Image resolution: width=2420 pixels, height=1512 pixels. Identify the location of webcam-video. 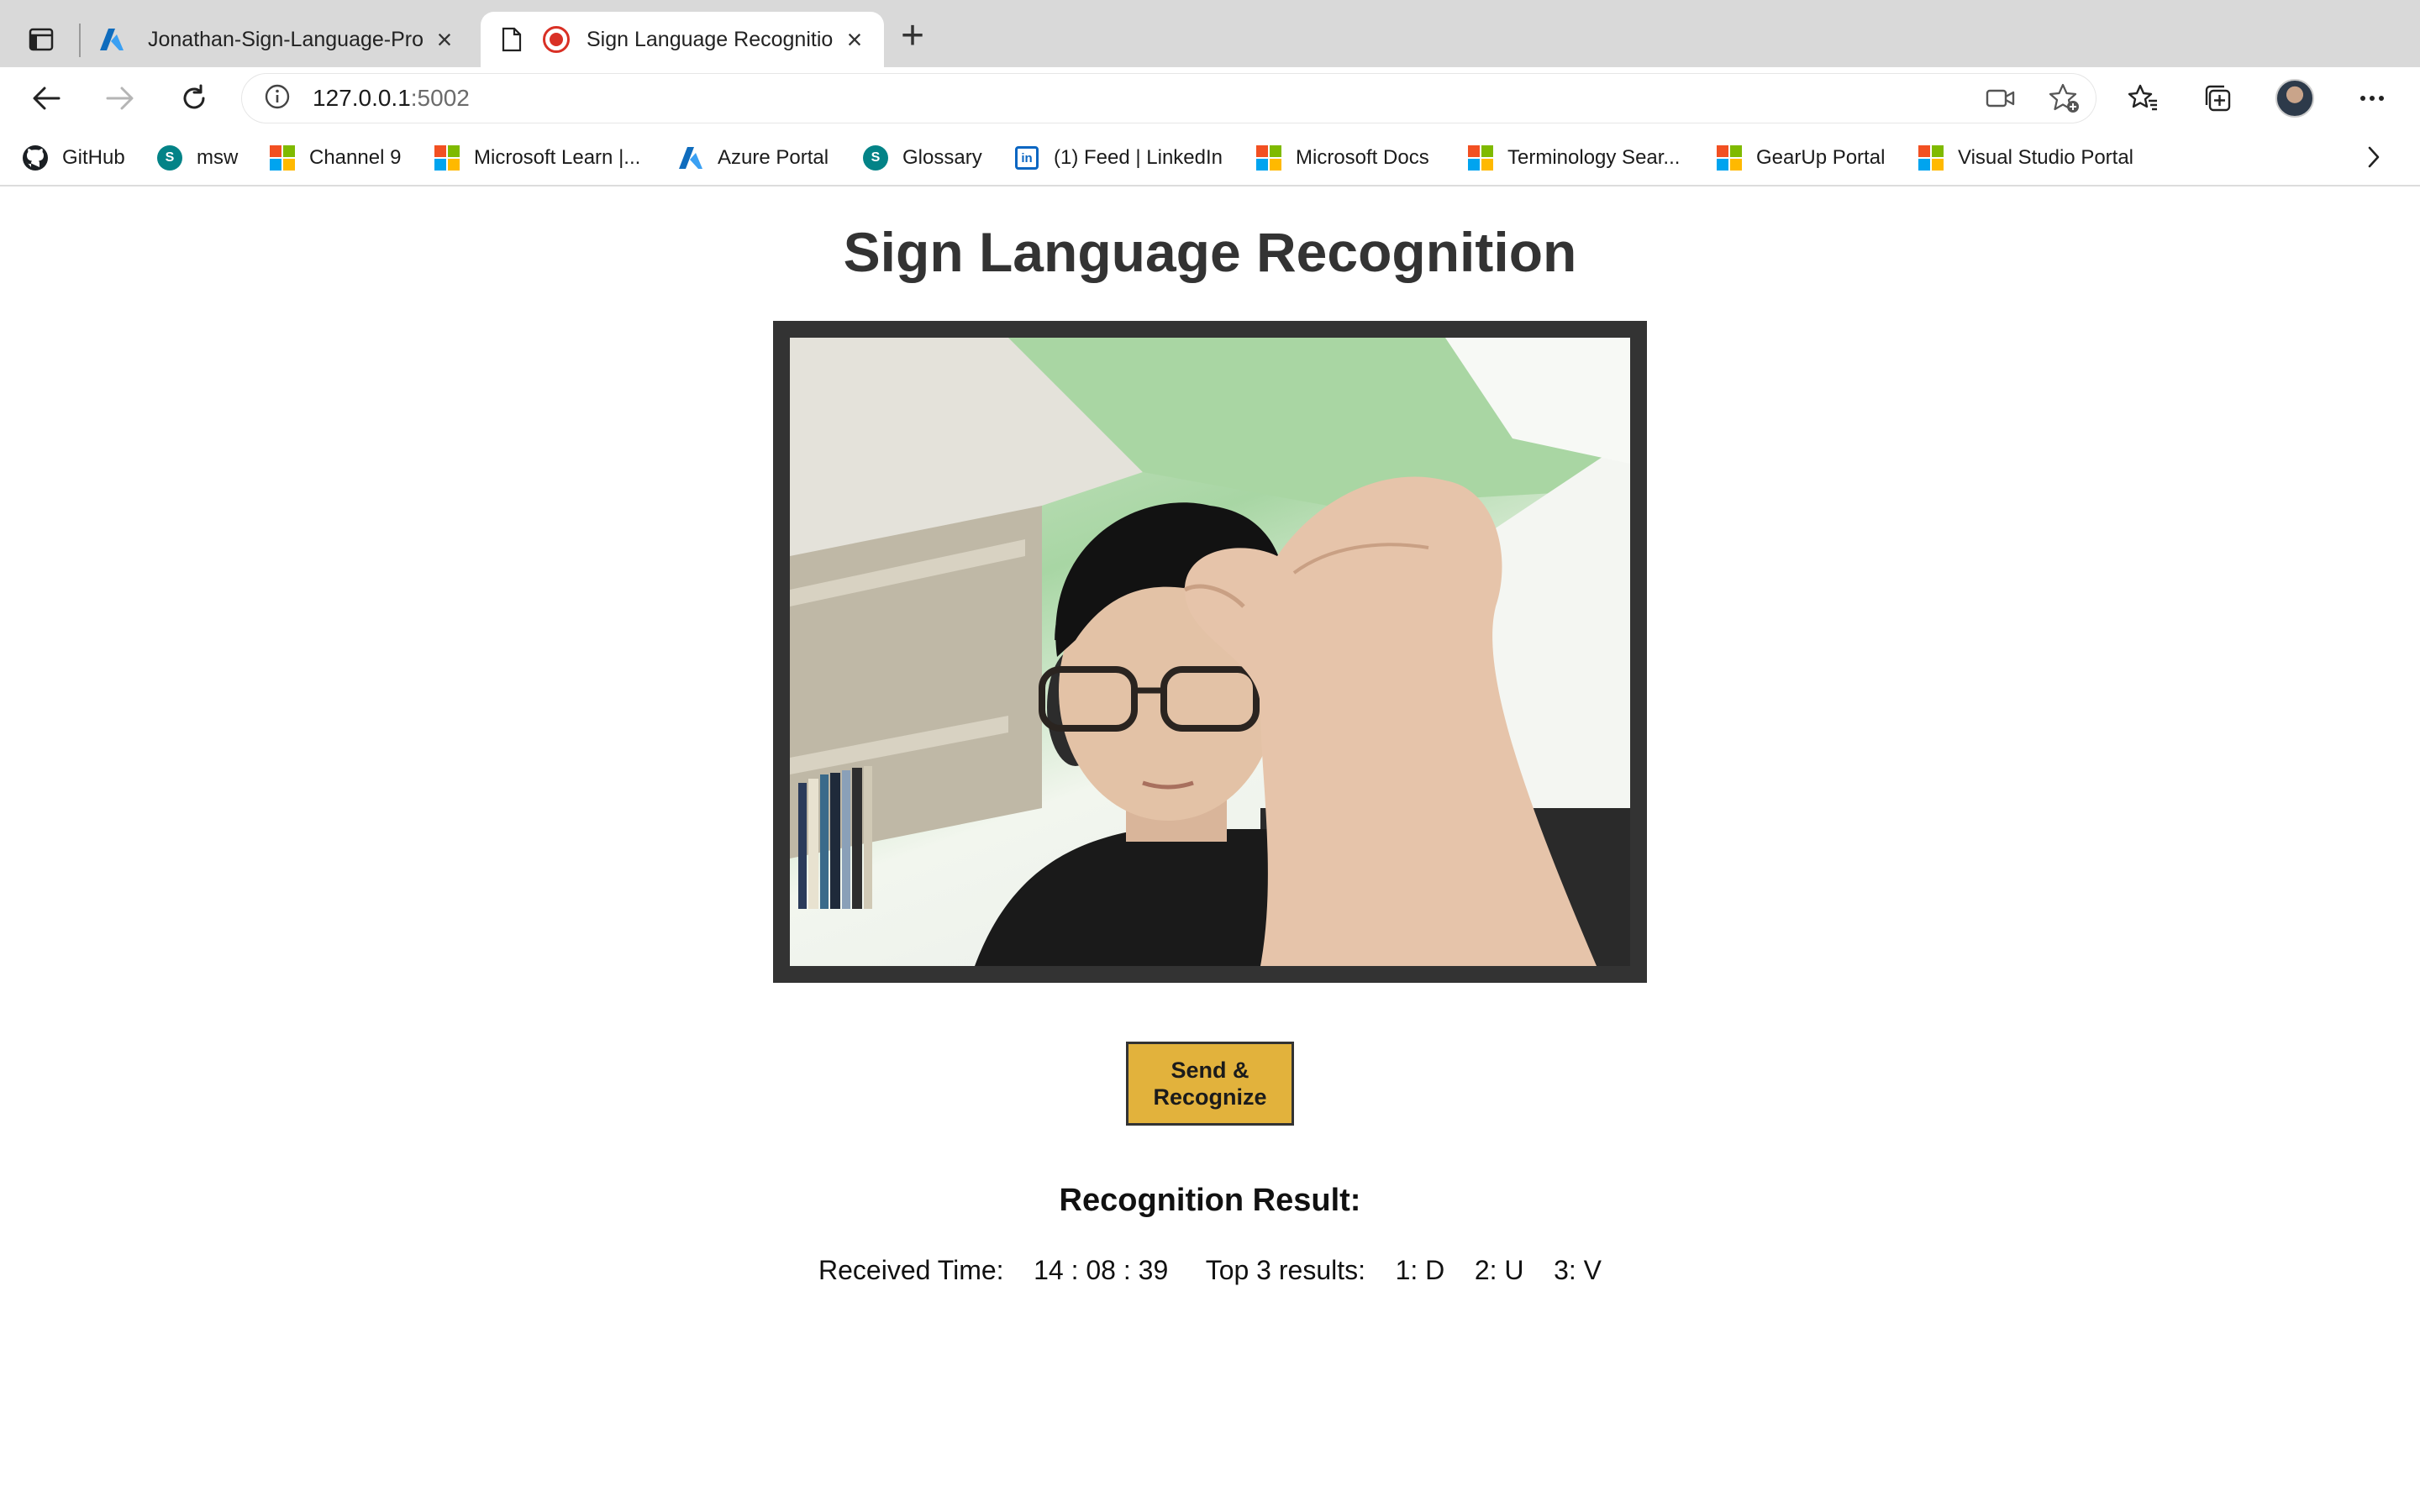
(1210, 652).